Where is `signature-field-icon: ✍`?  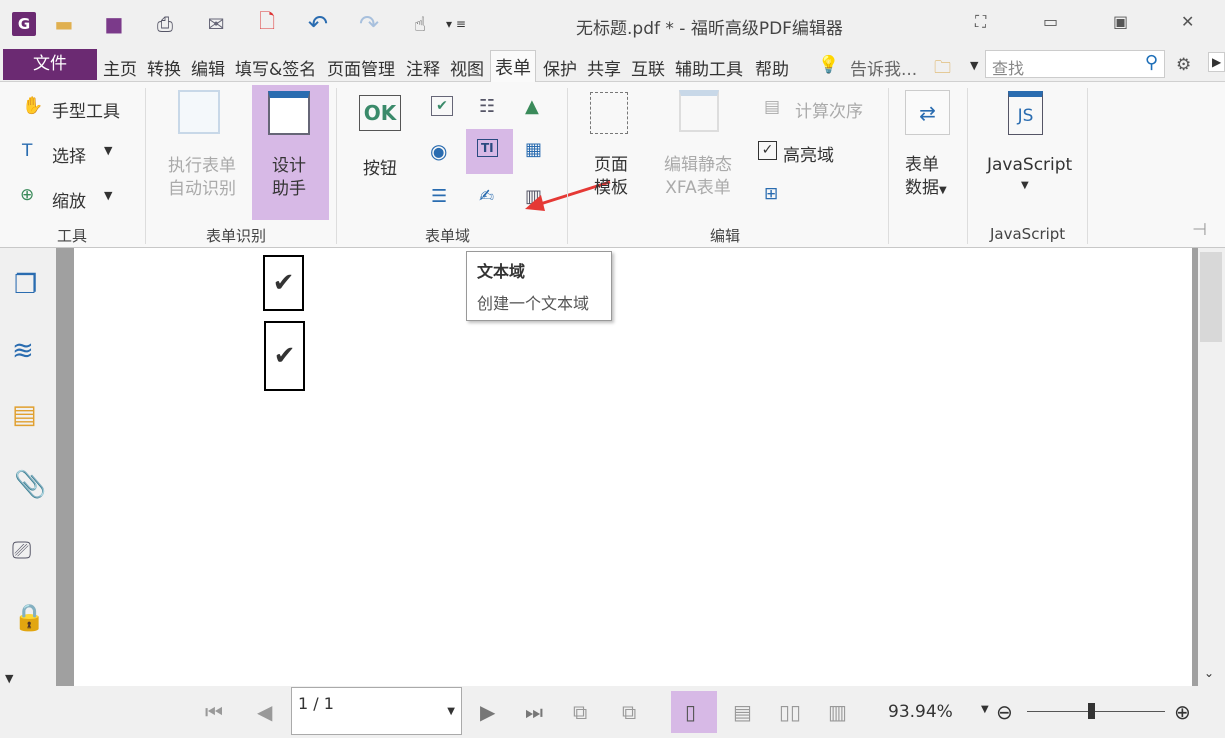
signature-field-icon: ✍ is located at coordinates (486, 196).